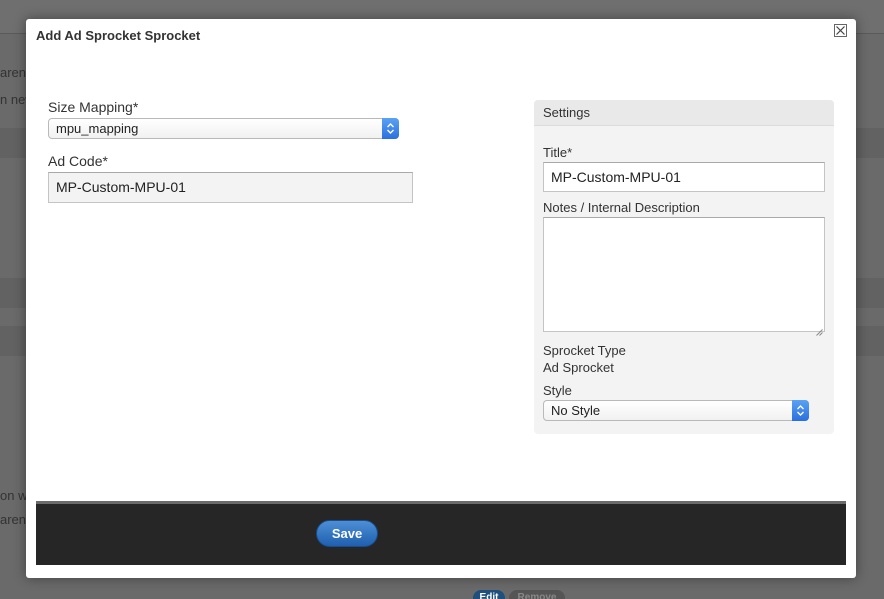 The image size is (884, 599). What do you see at coordinates (230, 187) in the screenshot?
I see `ad-code-input: MP-Custom-MPU-01` at bounding box center [230, 187].